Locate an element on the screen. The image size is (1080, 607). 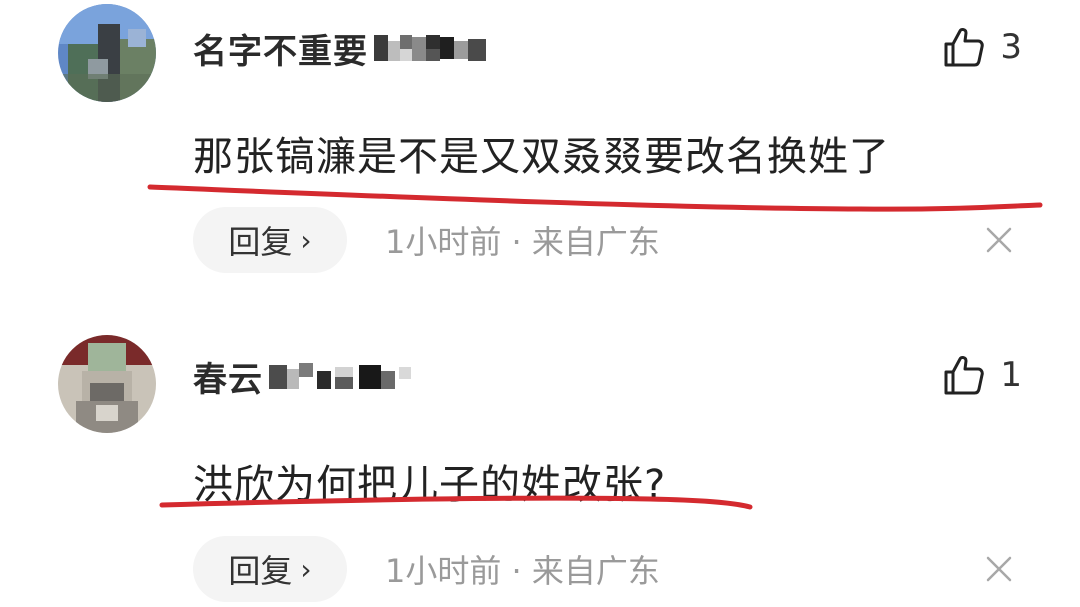
comment-text: 那张镐濂是不是又双叒叕要改名换姓了 is located at coordinates (541, 157).